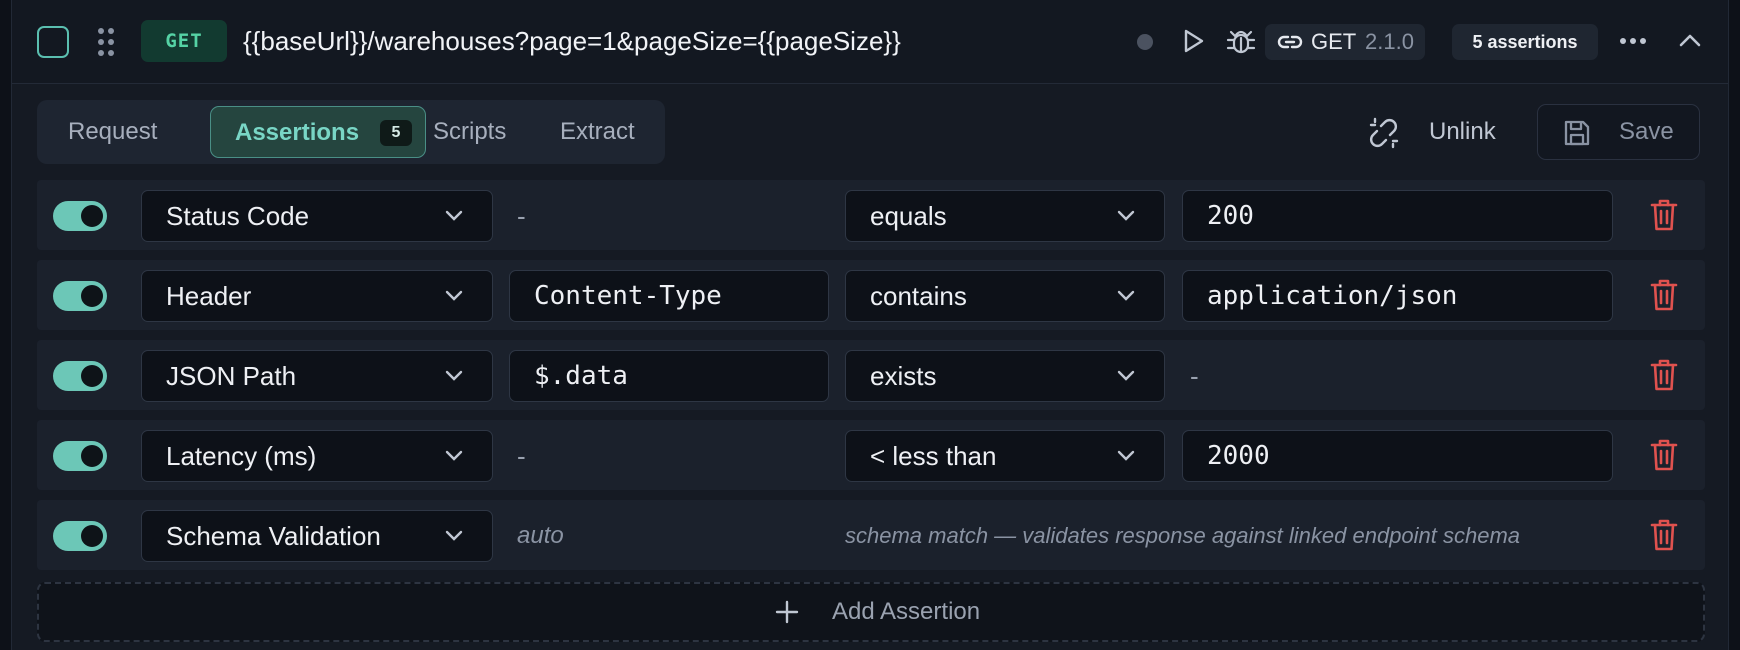 The height and width of the screenshot is (650, 1740). I want to click on tab-assertions: Assertions 5, so click(318, 132).